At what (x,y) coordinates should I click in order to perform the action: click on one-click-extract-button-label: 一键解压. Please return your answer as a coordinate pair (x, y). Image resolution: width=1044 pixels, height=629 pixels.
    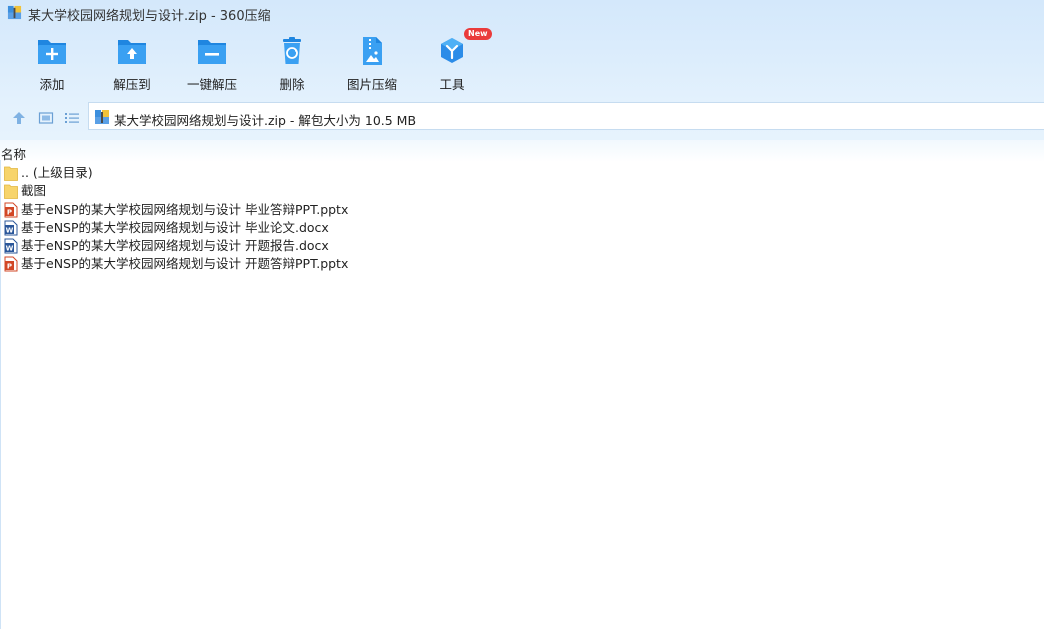
    Looking at the image, I should click on (211, 84).